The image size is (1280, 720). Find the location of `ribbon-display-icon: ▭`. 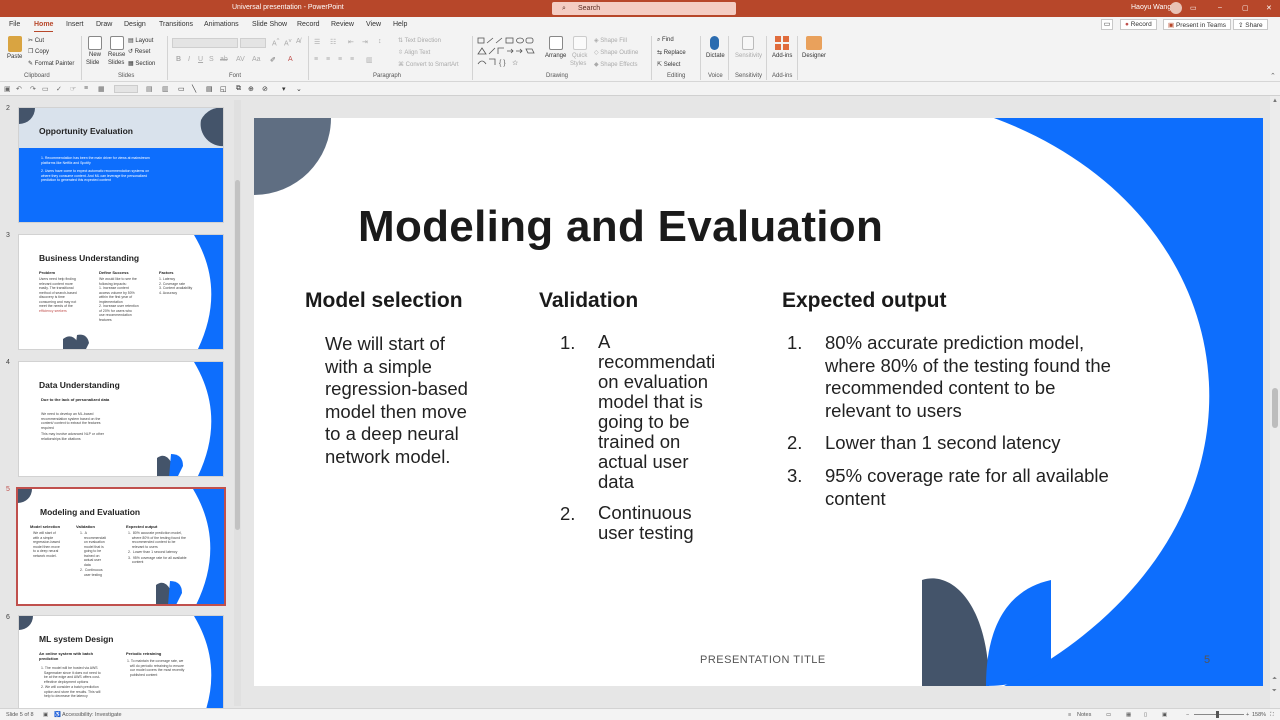

ribbon-display-icon: ▭ is located at coordinates (1193, 8).